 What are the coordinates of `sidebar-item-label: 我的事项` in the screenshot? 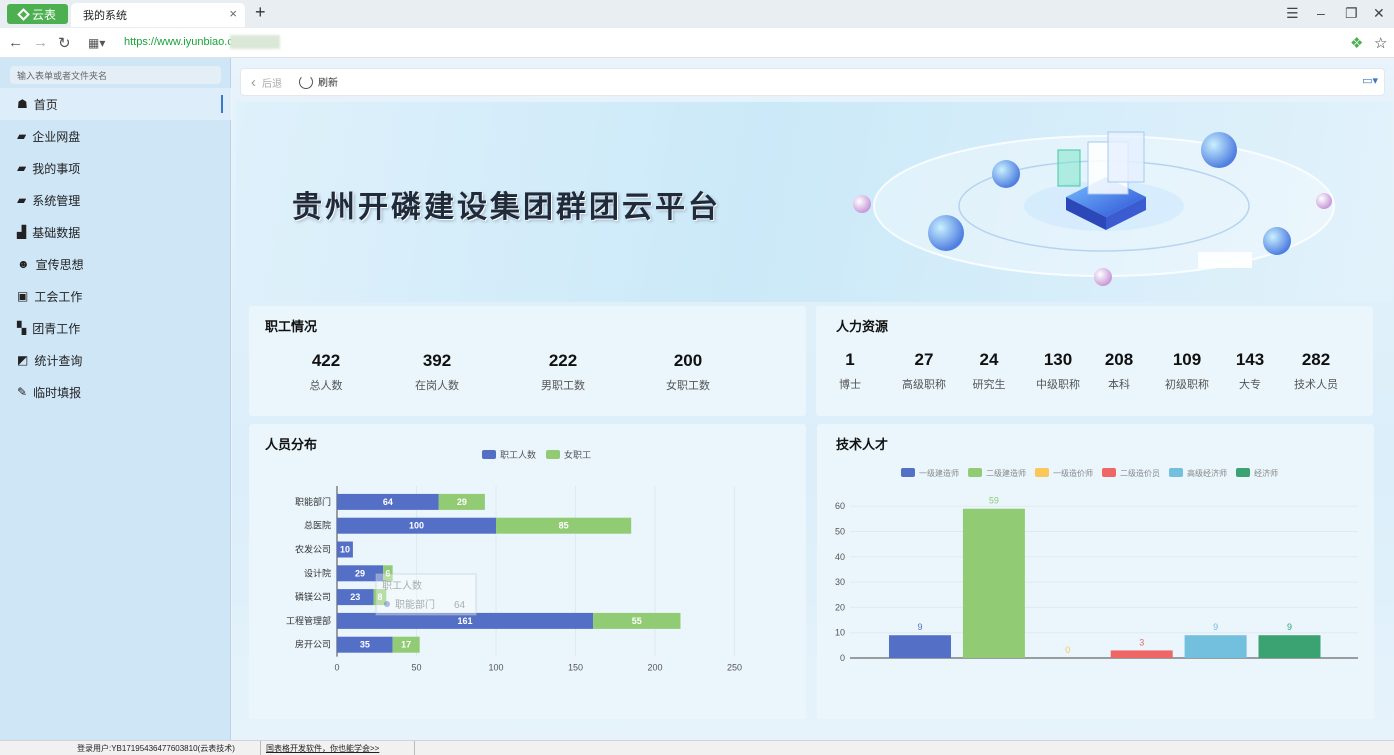 It's located at (56, 168).